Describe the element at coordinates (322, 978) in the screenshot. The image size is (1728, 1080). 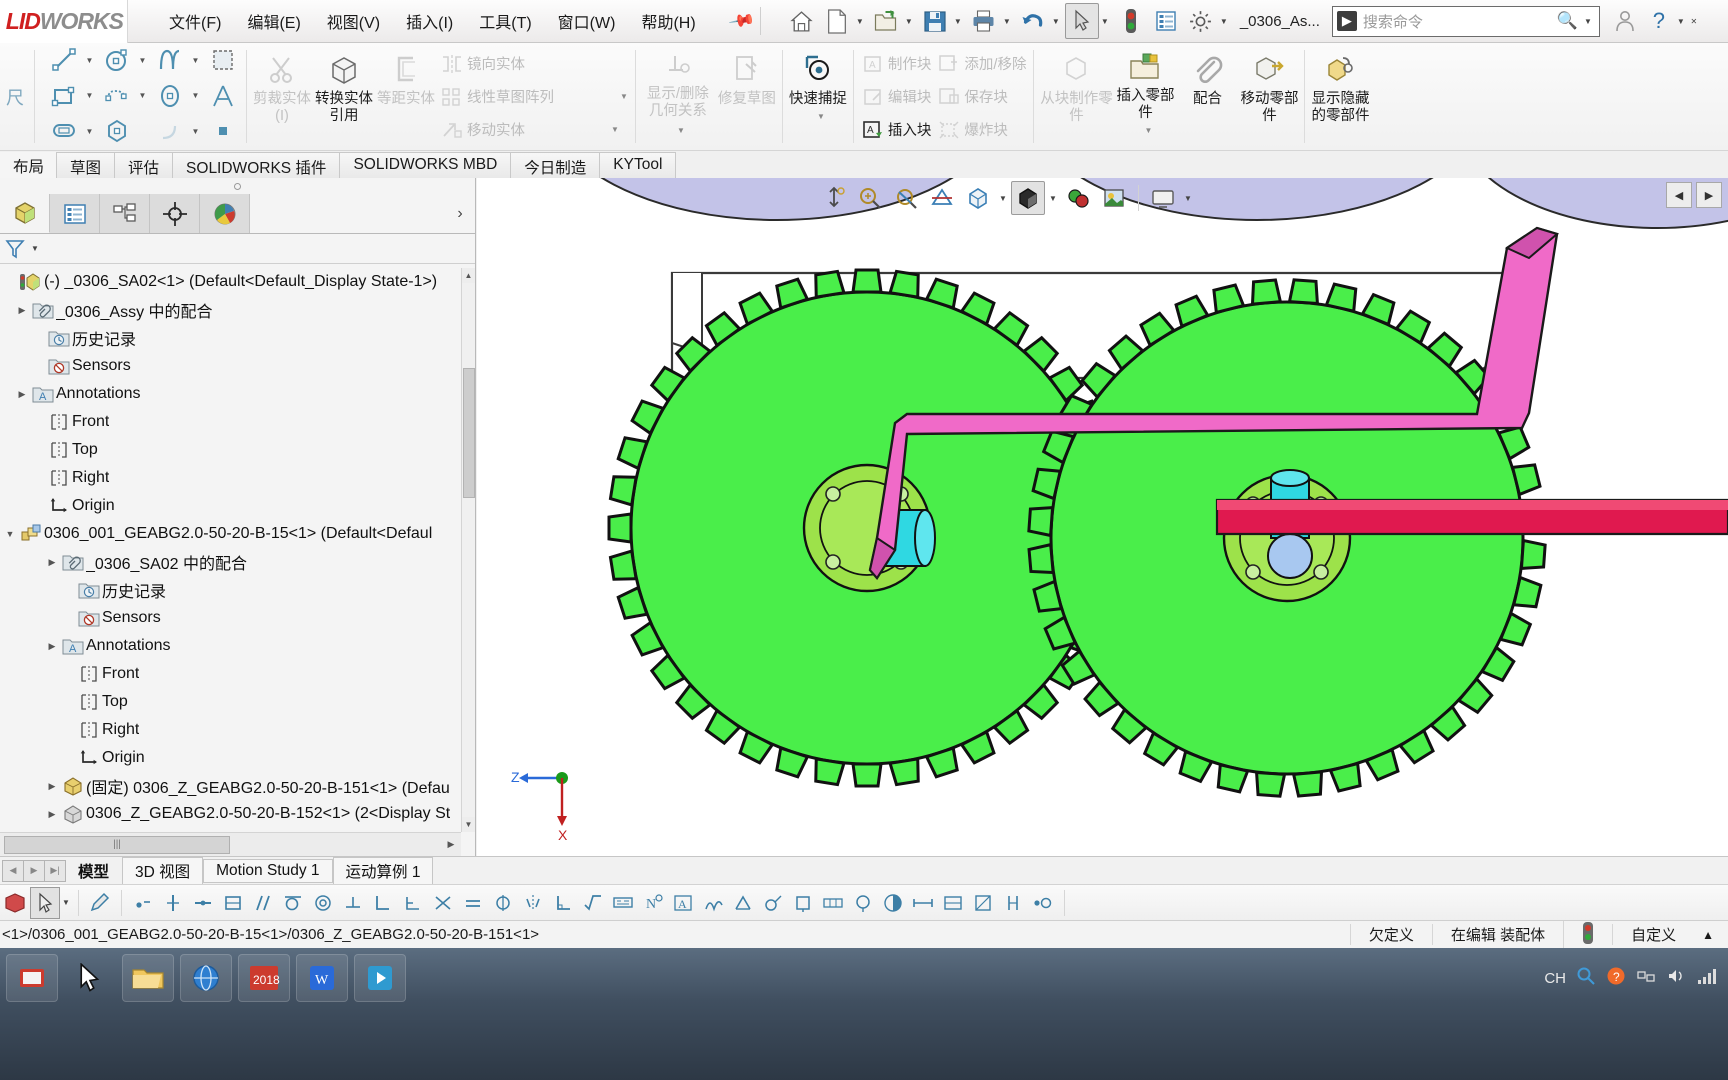
I see `taskbar-wps-icon: W` at that location.